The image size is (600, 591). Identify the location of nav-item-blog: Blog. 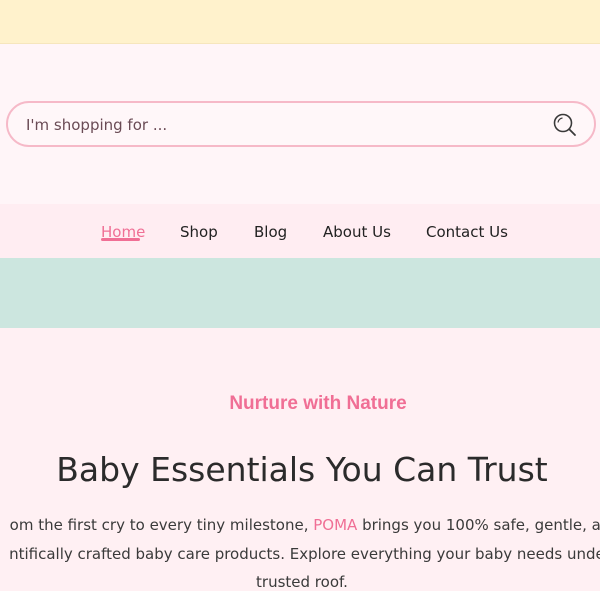
(270, 232).